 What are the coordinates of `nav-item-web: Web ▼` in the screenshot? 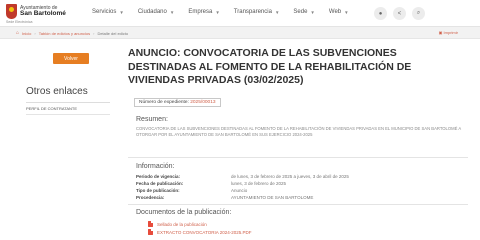 It's located at (339, 12).